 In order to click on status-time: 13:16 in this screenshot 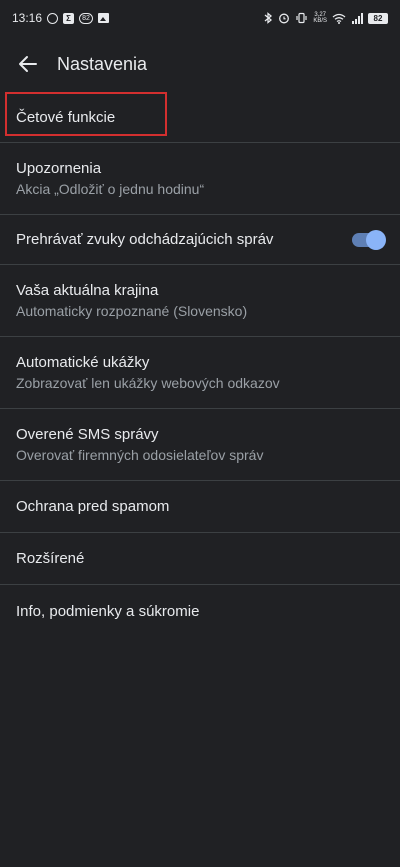, I will do `click(27, 18)`.